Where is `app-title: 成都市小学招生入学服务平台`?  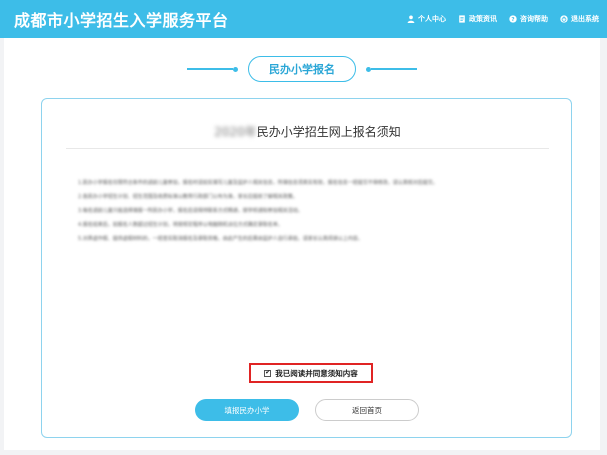
app-title: 成都市小学招生入学服务平台 is located at coordinates (121, 20).